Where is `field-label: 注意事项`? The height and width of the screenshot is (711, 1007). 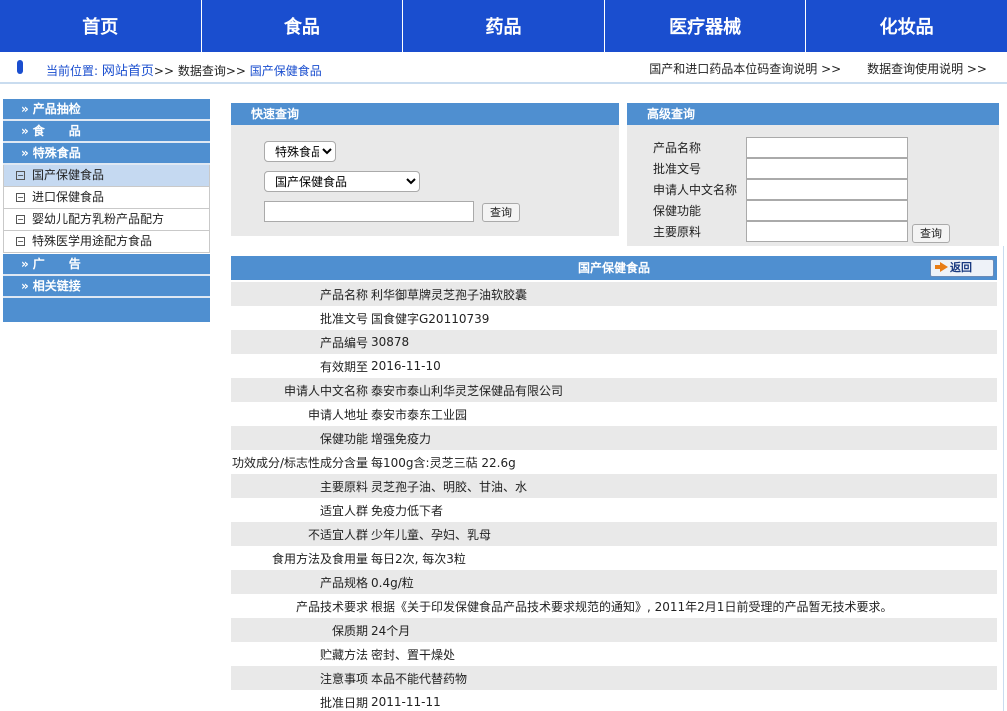
field-label: 注意事项 is located at coordinates (343, 678).